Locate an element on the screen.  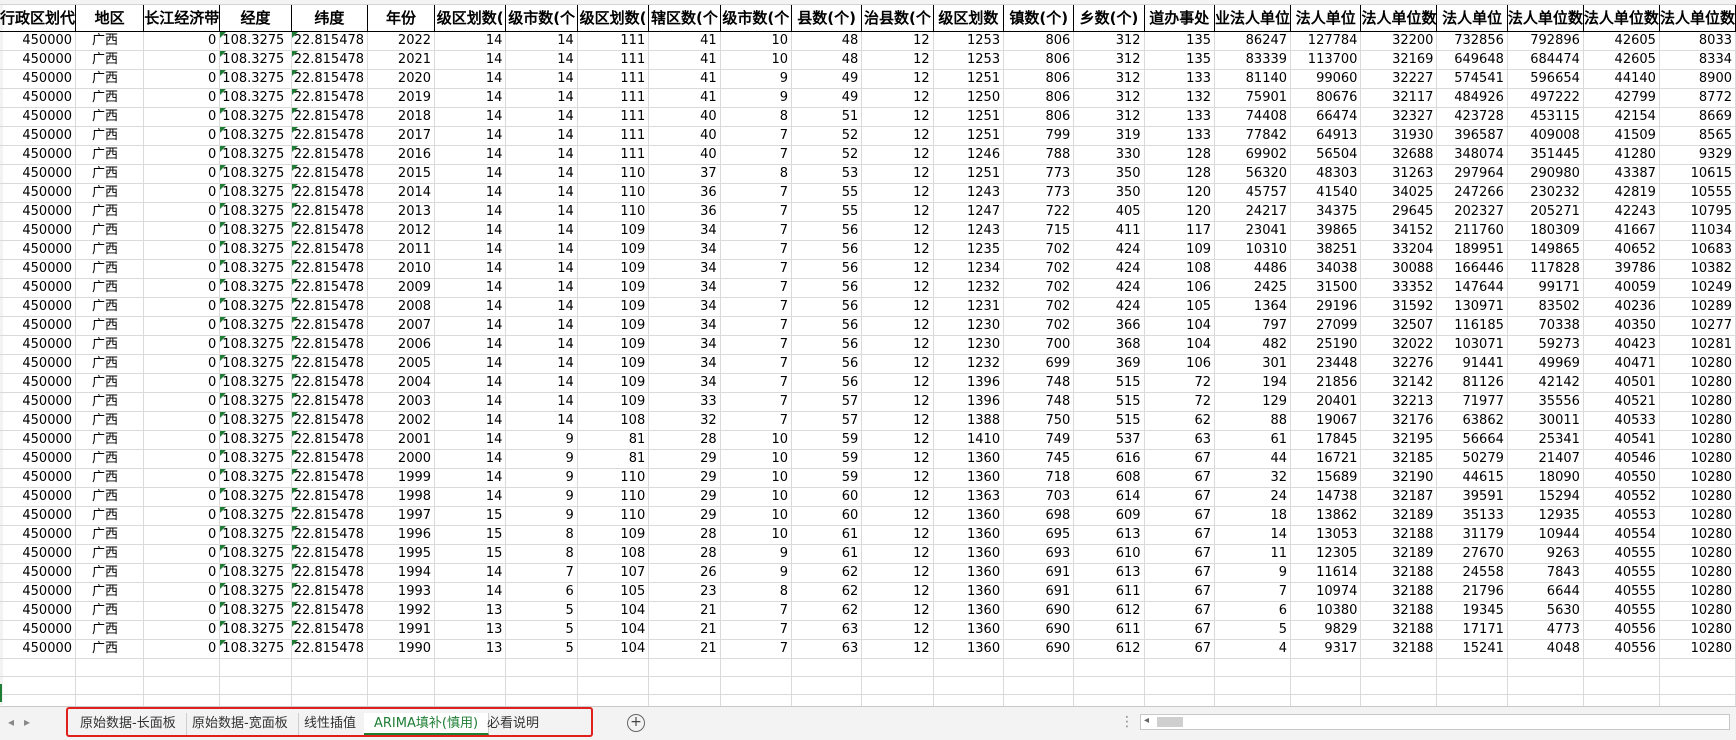
table-cell: 8 is located at coordinates (756, 174).